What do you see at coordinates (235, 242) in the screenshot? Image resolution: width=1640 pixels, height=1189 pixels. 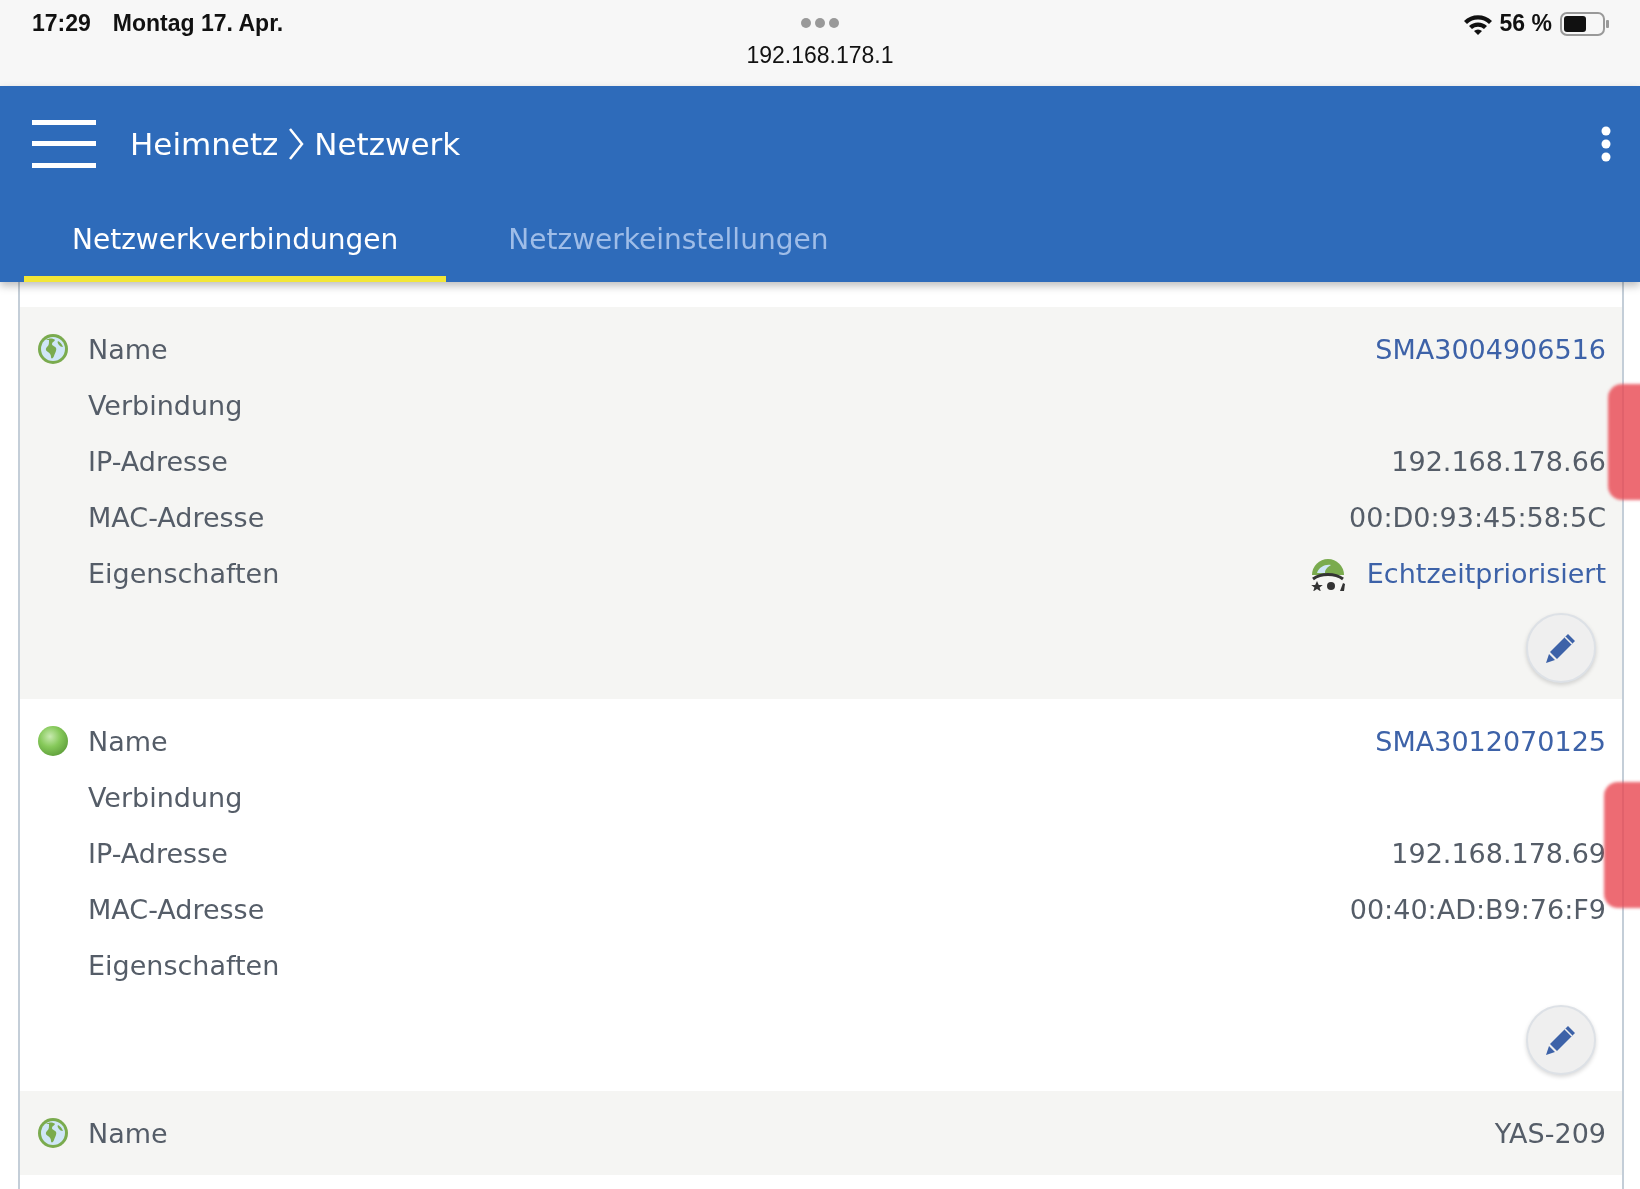 I see `tab: Netzwerkverbindungen` at bounding box center [235, 242].